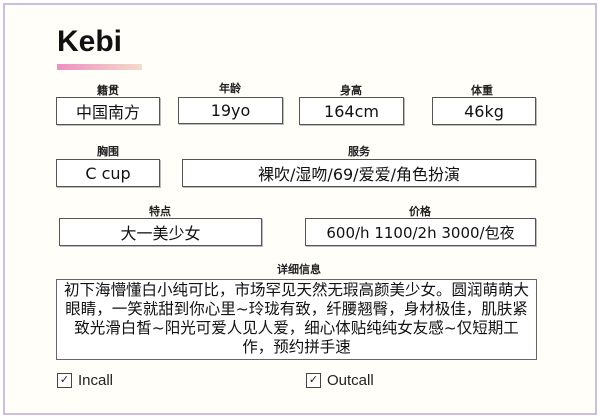 The height and width of the screenshot is (418, 600). What do you see at coordinates (350, 380) in the screenshot?
I see `outcall-label: Outcall` at bounding box center [350, 380].